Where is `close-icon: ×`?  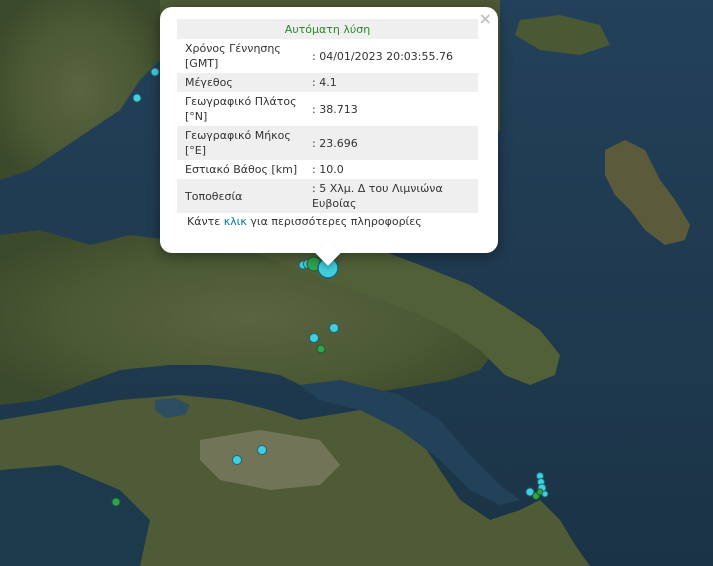 close-icon: × is located at coordinates (485, 19).